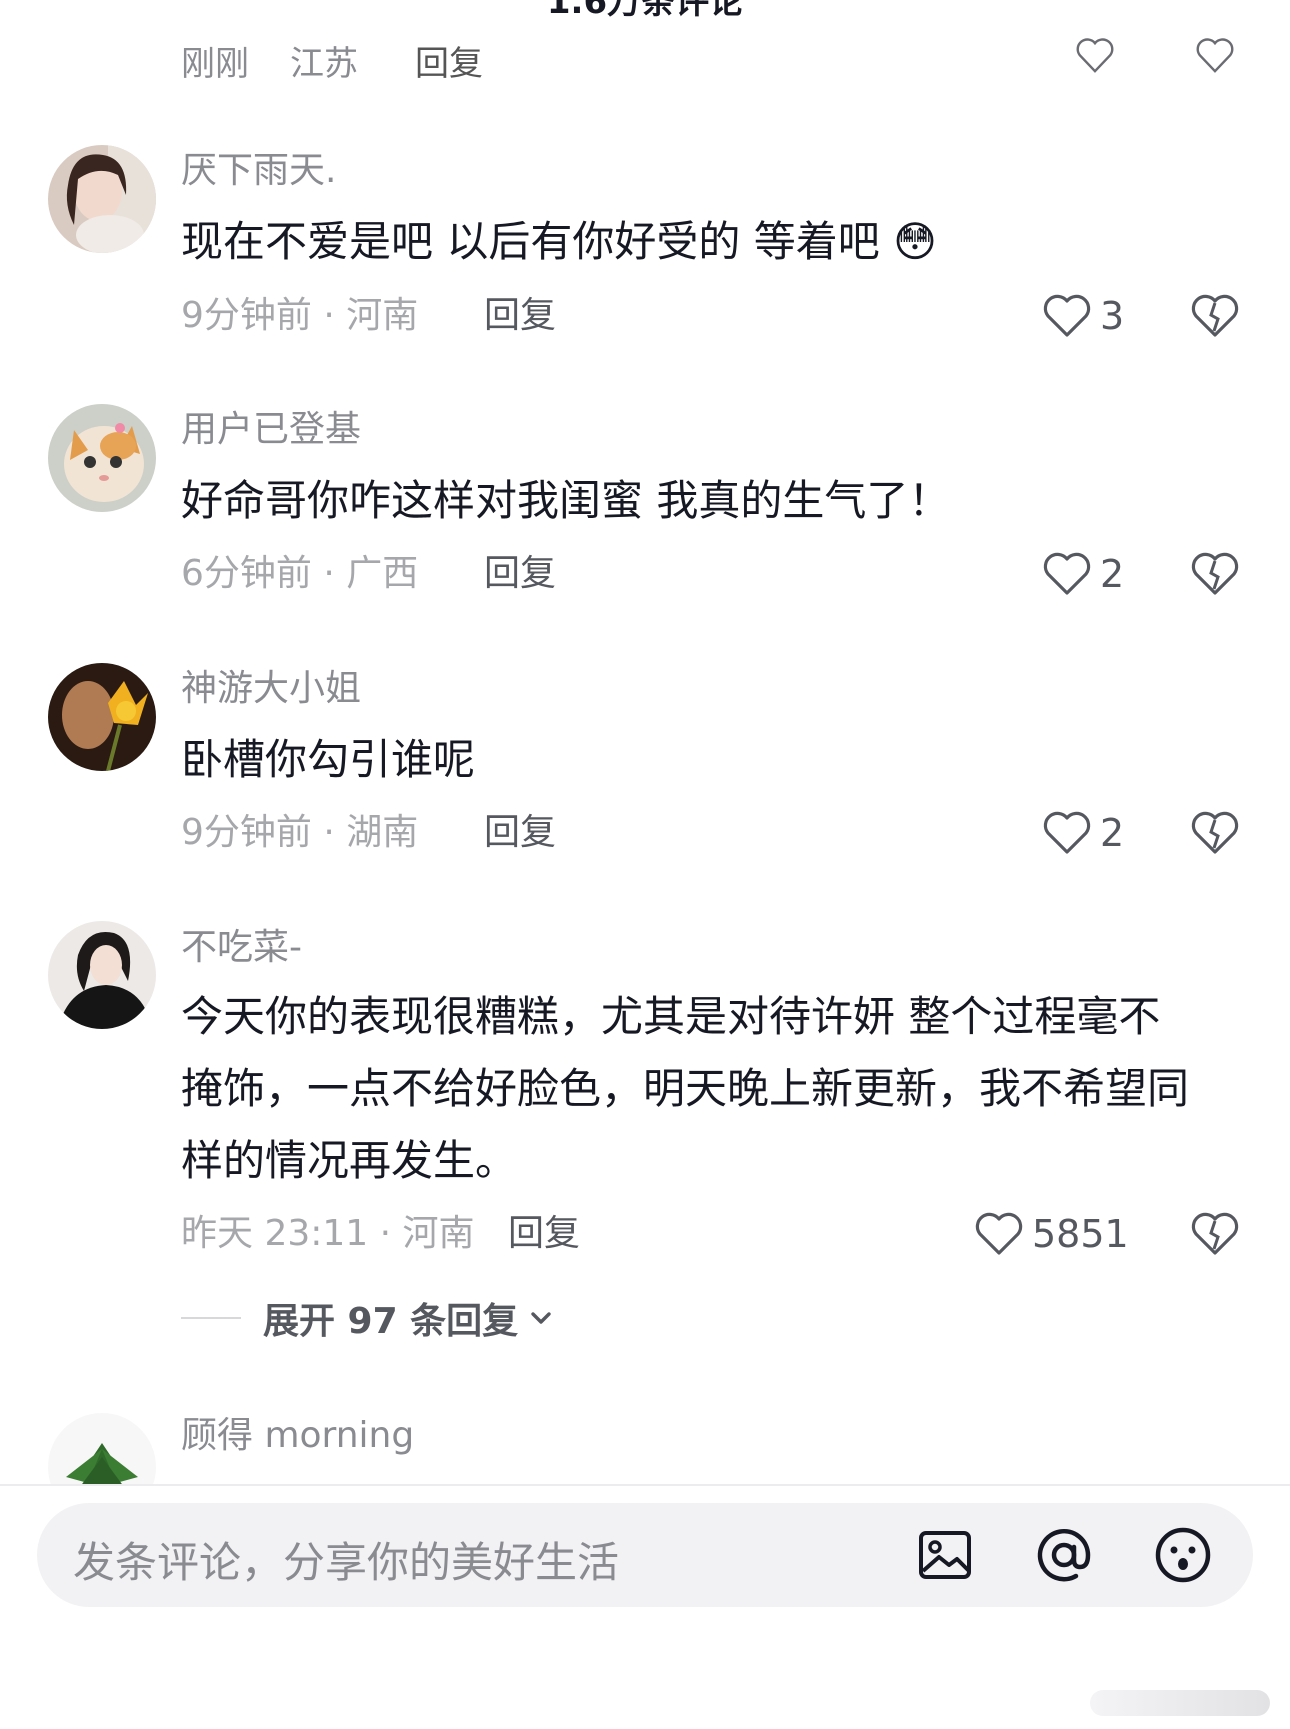 Image resolution: width=1290 pixels, height=1729 pixels. I want to click on avatar, so click(102, 1448).